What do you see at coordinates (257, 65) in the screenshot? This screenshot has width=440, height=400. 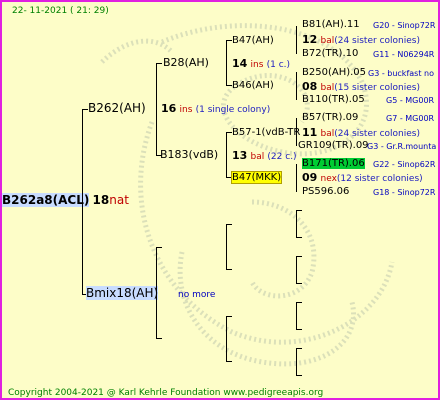 I see `gen2-sire-mating: ins` at bounding box center [257, 65].